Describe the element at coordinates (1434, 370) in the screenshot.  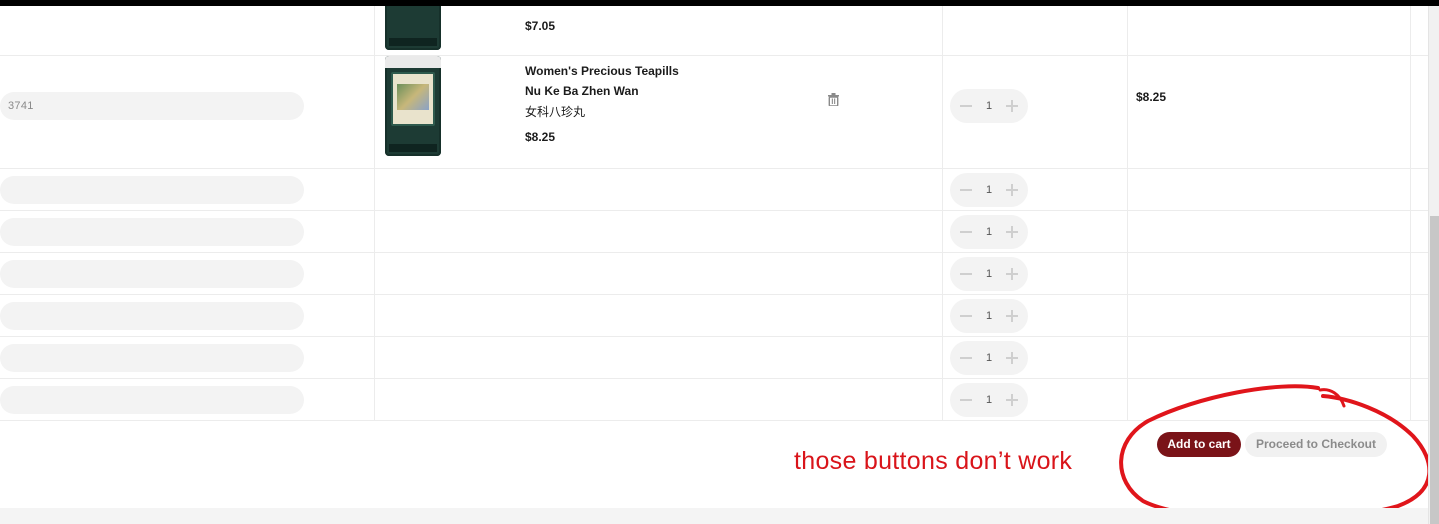
I see `scrollbar-thumb` at that location.